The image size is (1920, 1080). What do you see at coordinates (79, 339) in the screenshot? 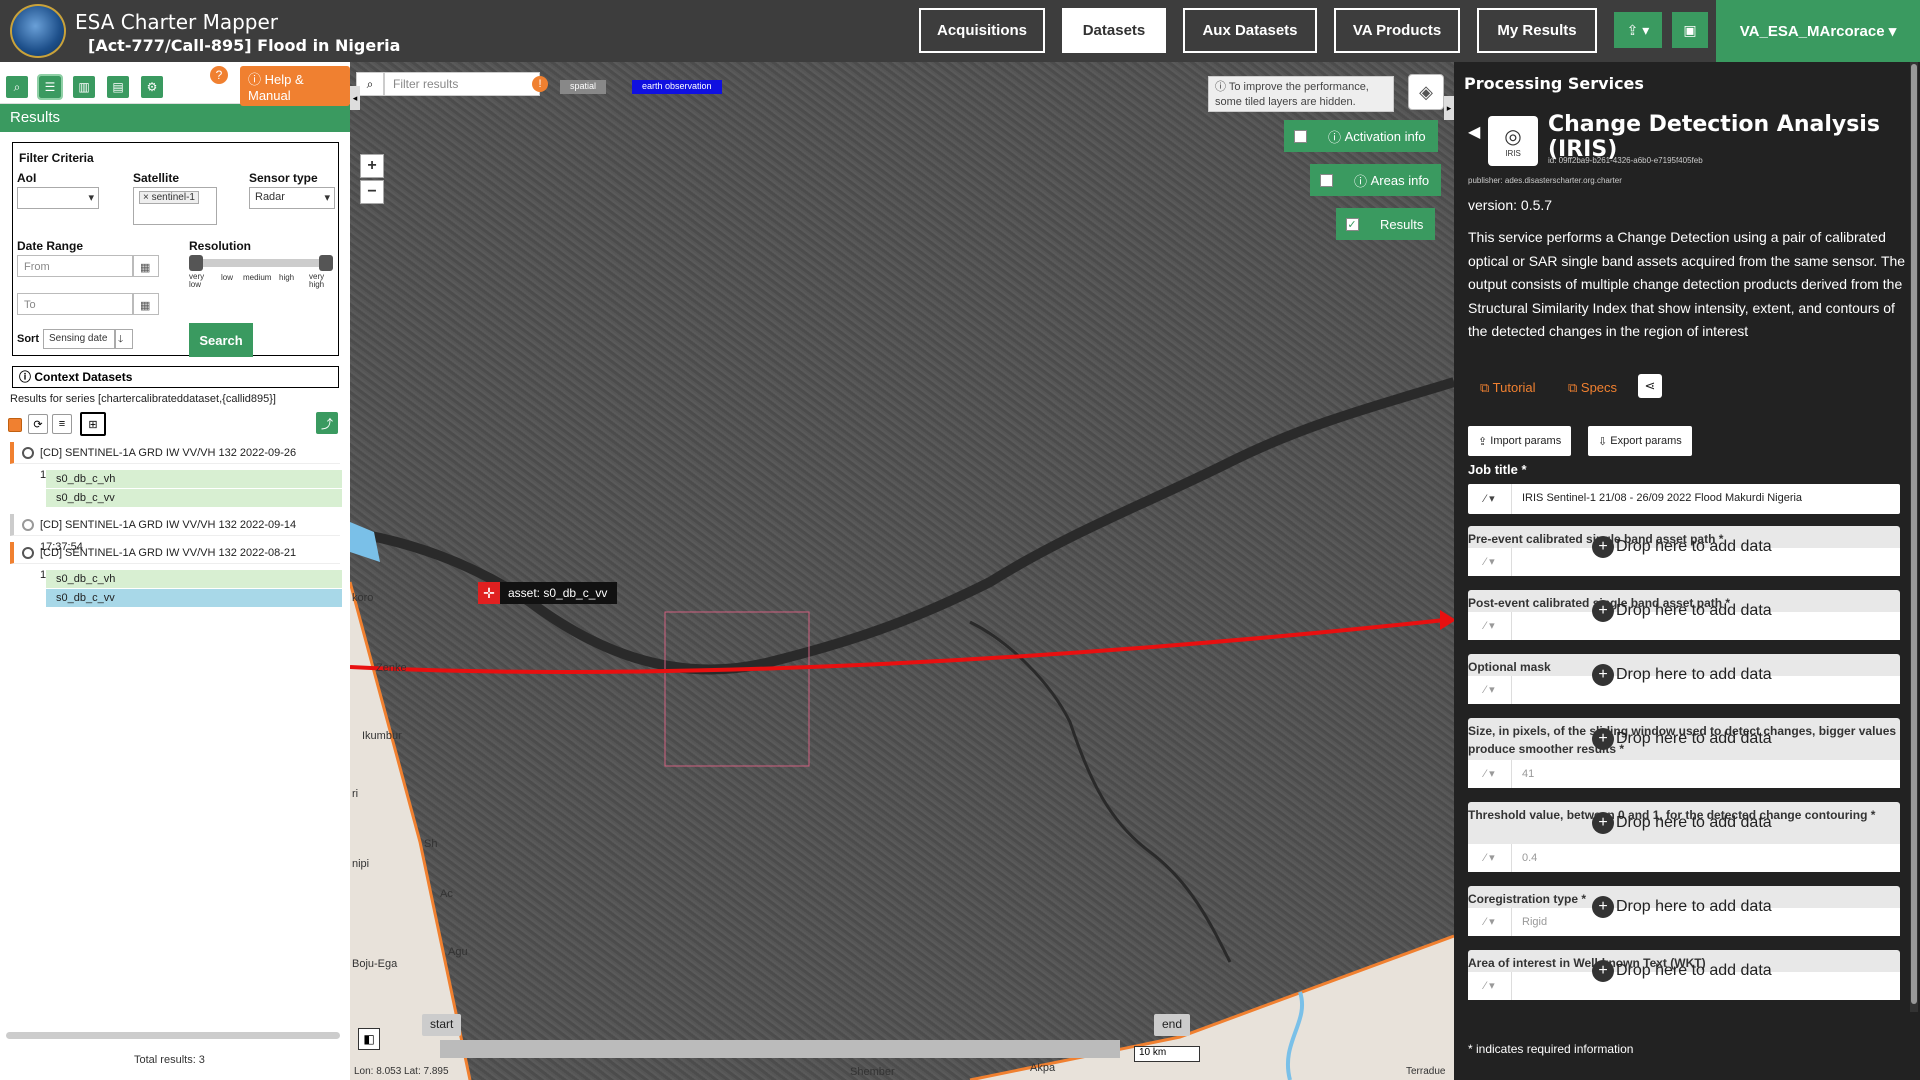
I see `sort-select: Sensing date` at bounding box center [79, 339].